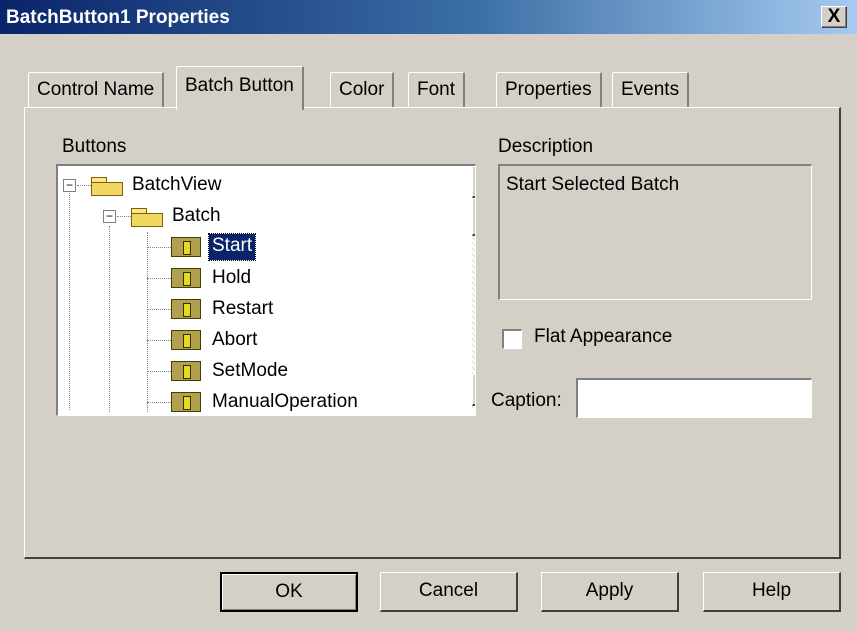 Image resolution: width=857 pixels, height=631 pixels. Describe the element at coordinates (96, 90) in the screenshot. I see `tab-control-name: Control Name` at that location.